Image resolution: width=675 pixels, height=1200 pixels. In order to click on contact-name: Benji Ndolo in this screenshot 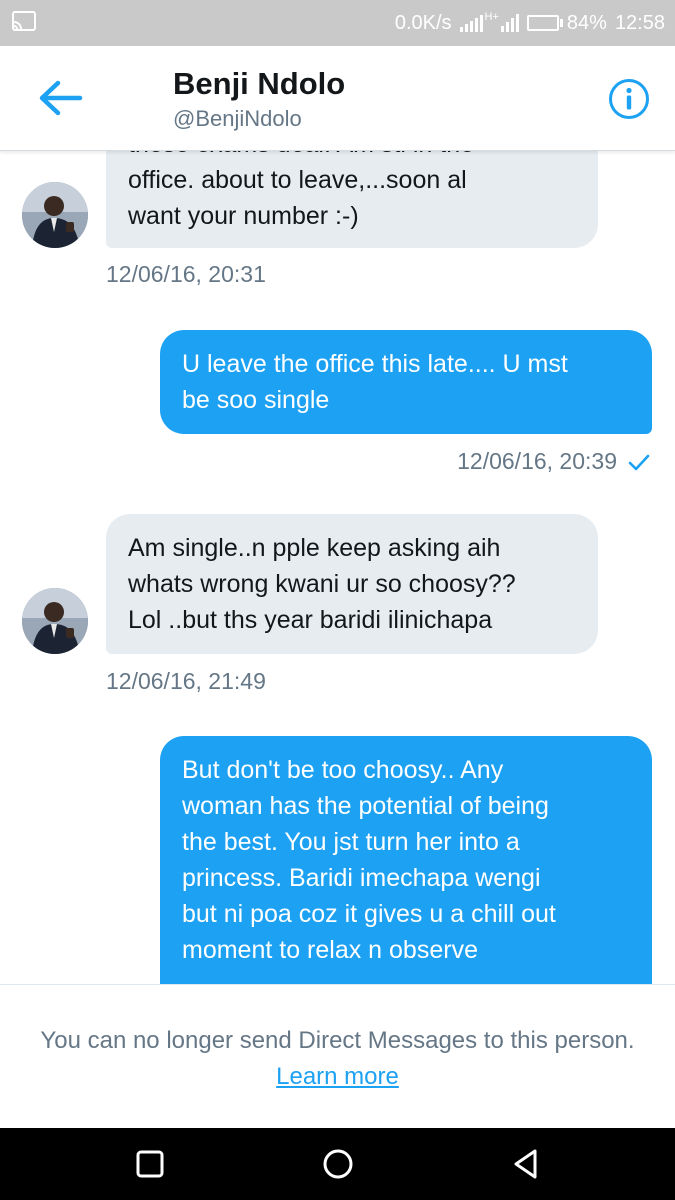, I will do `click(259, 83)`.